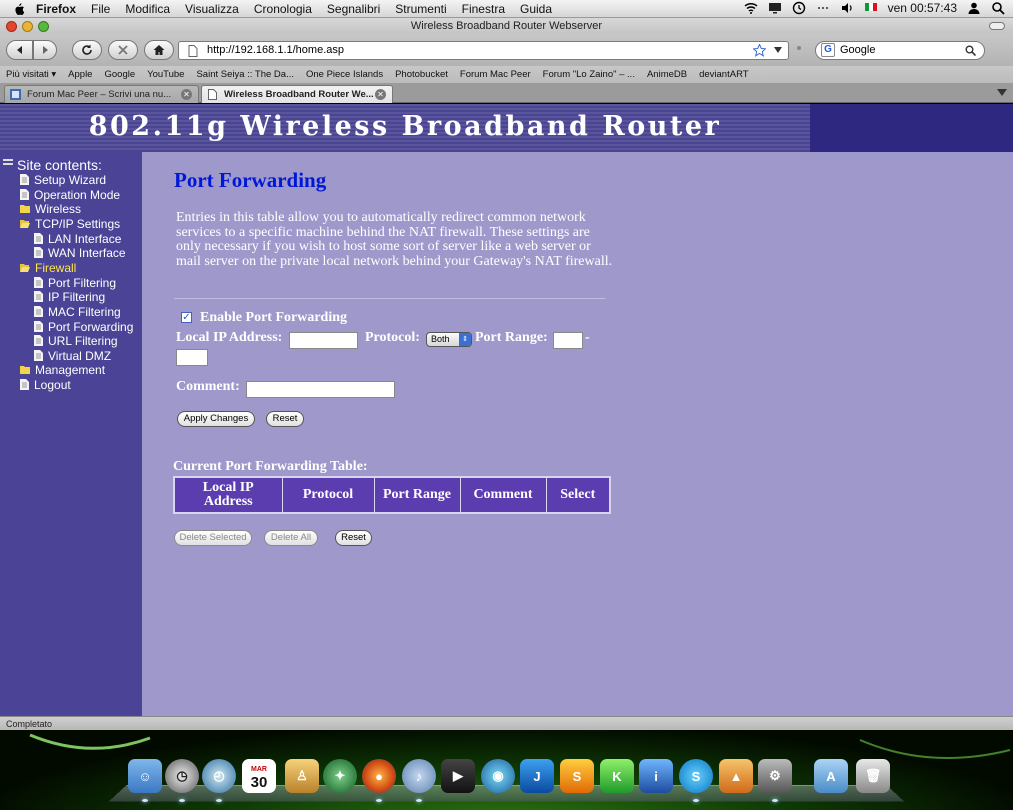 This screenshot has width=1013, height=810. I want to click on time-machine-icon, so click(799, 8).